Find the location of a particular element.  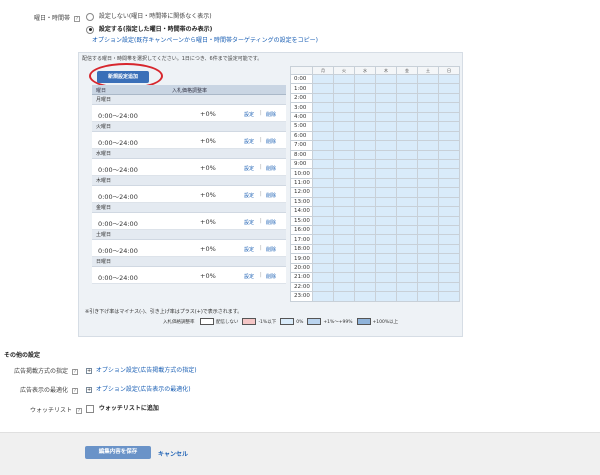

save-button: 編集内容を保存 is located at coordinates (118, 452).